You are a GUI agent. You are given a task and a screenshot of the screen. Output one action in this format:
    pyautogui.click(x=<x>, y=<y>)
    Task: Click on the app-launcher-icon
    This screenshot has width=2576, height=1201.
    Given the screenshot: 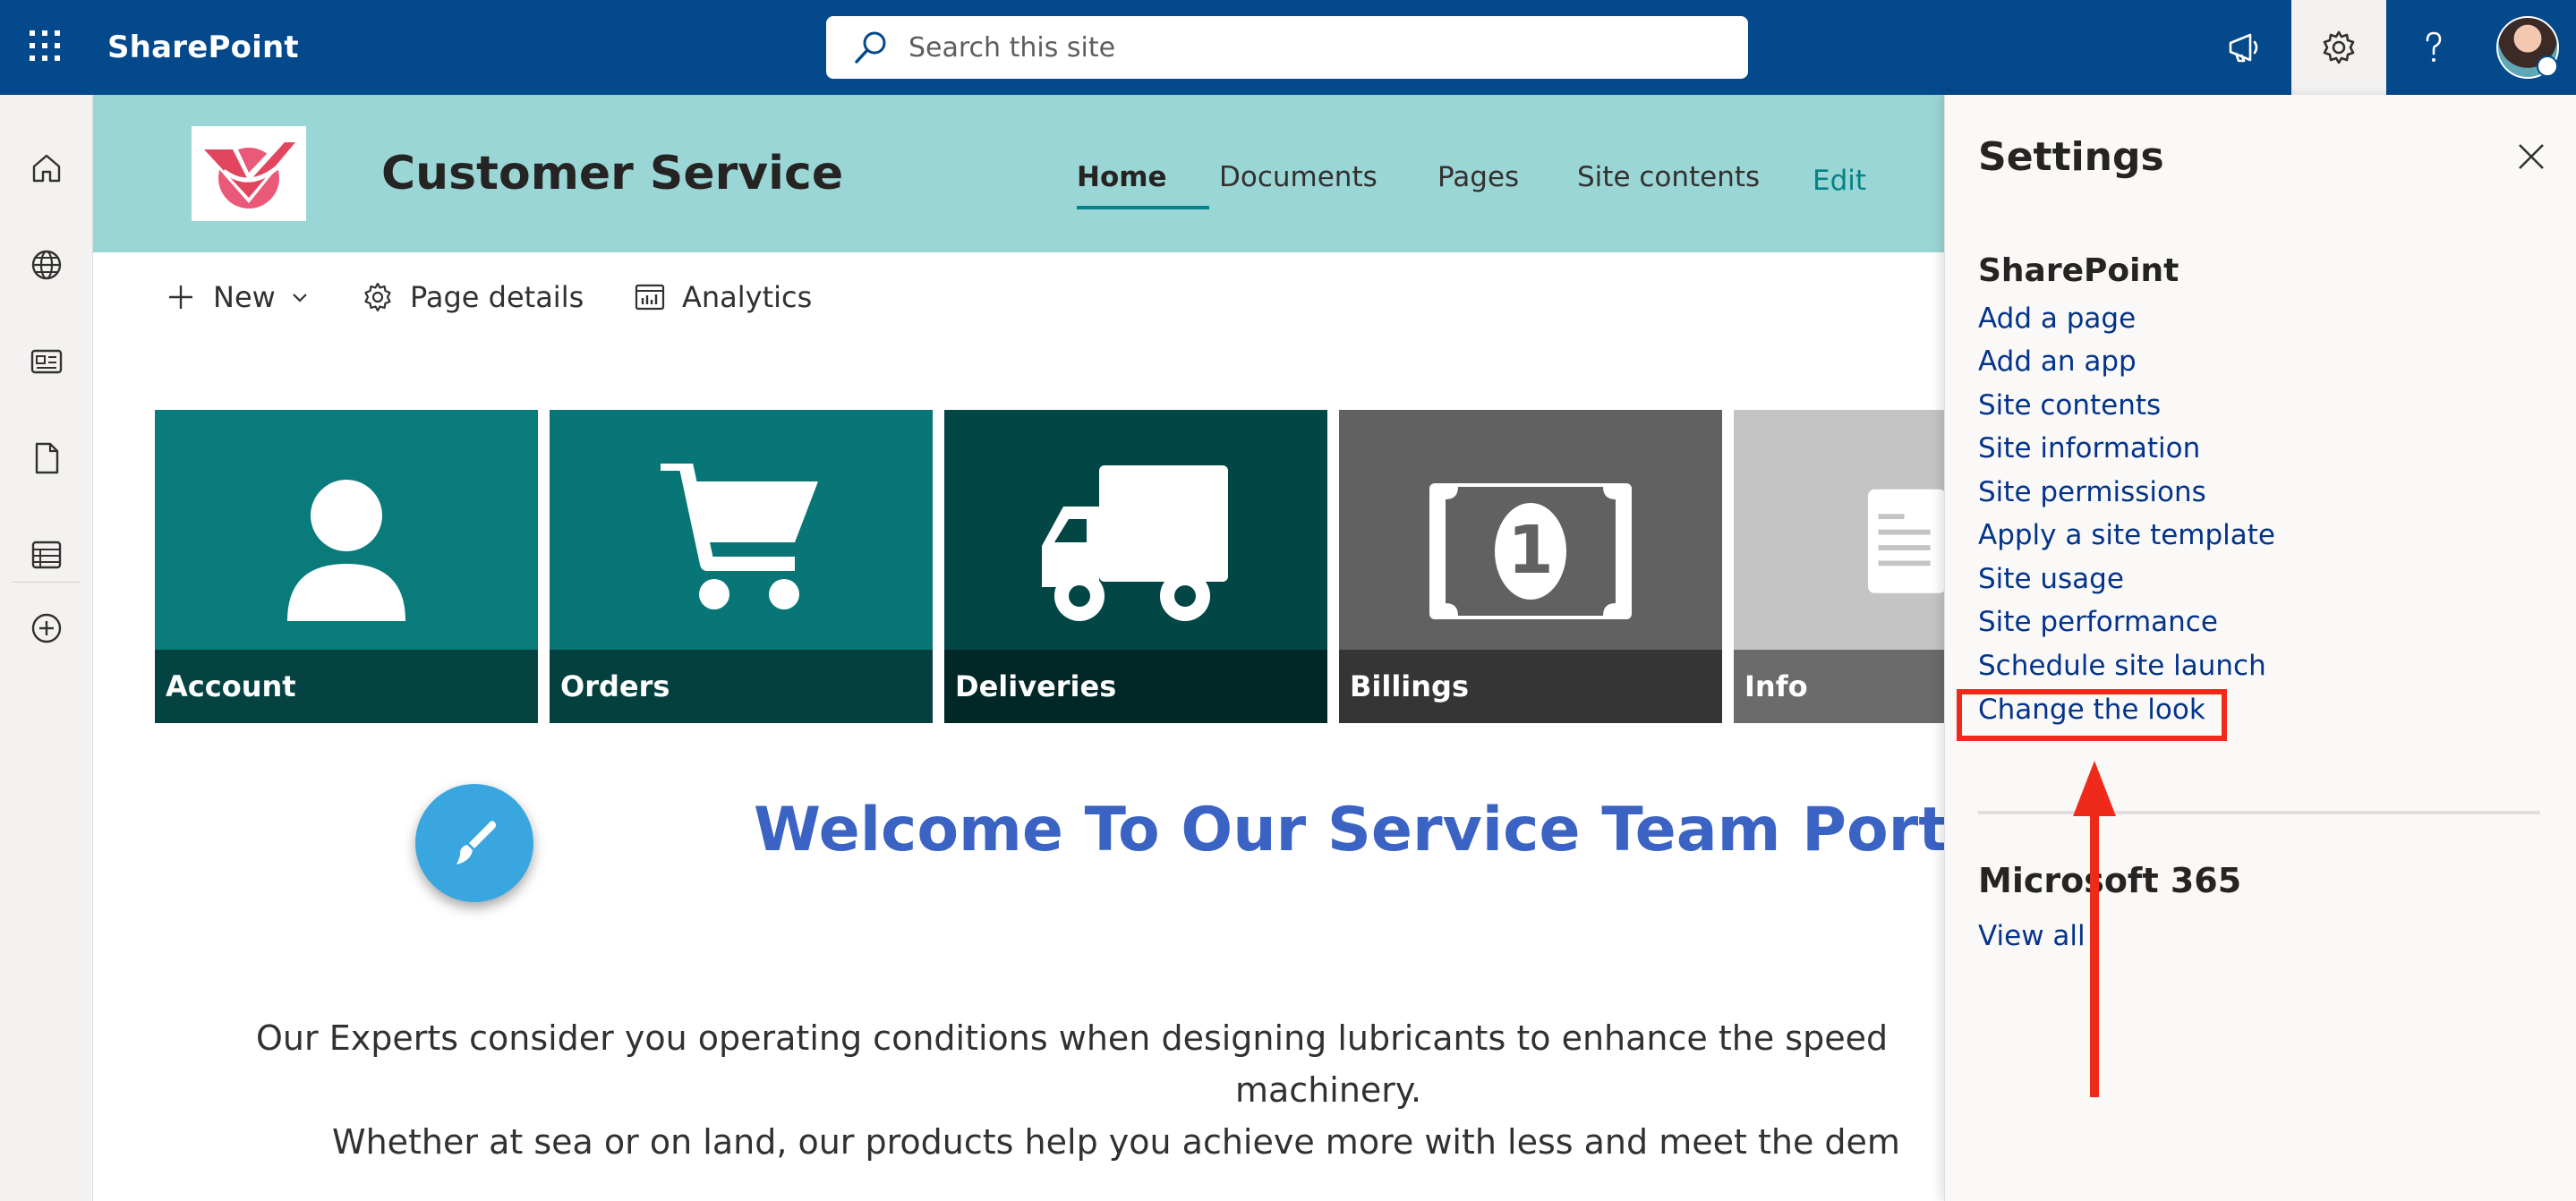 What is the action you would take?
    pyautogui.click(x=45, y=46)
    